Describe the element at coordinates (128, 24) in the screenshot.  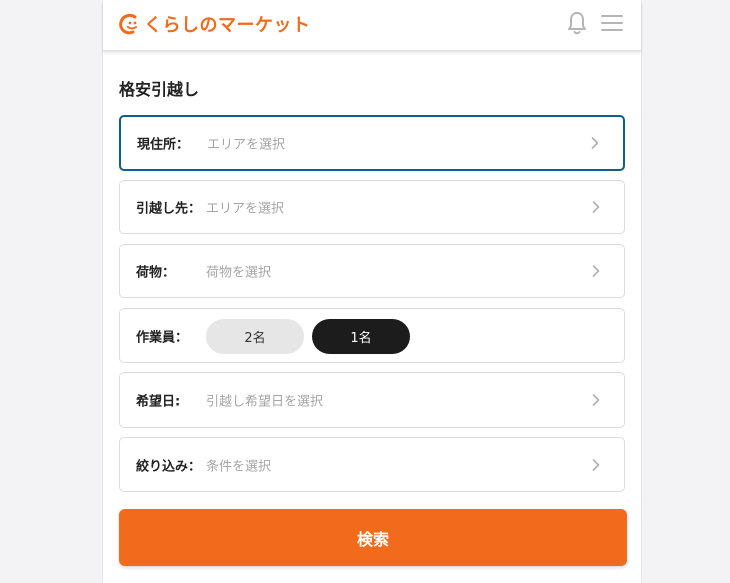
I see `logo-mark-icon` at that location.